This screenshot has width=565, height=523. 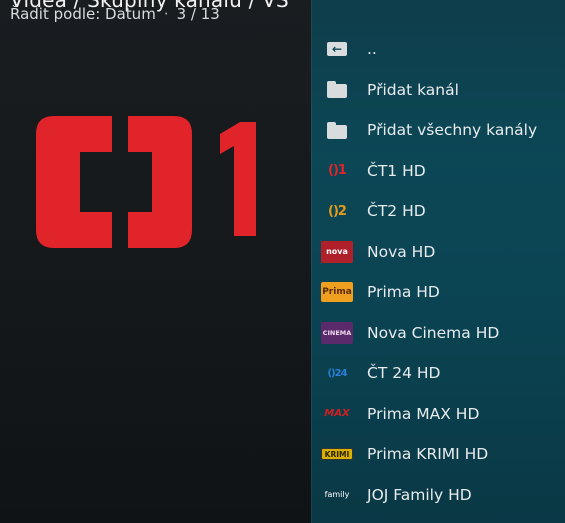 I want to click on ct2-logo-icon: ()2, so click(x=337, y=211).